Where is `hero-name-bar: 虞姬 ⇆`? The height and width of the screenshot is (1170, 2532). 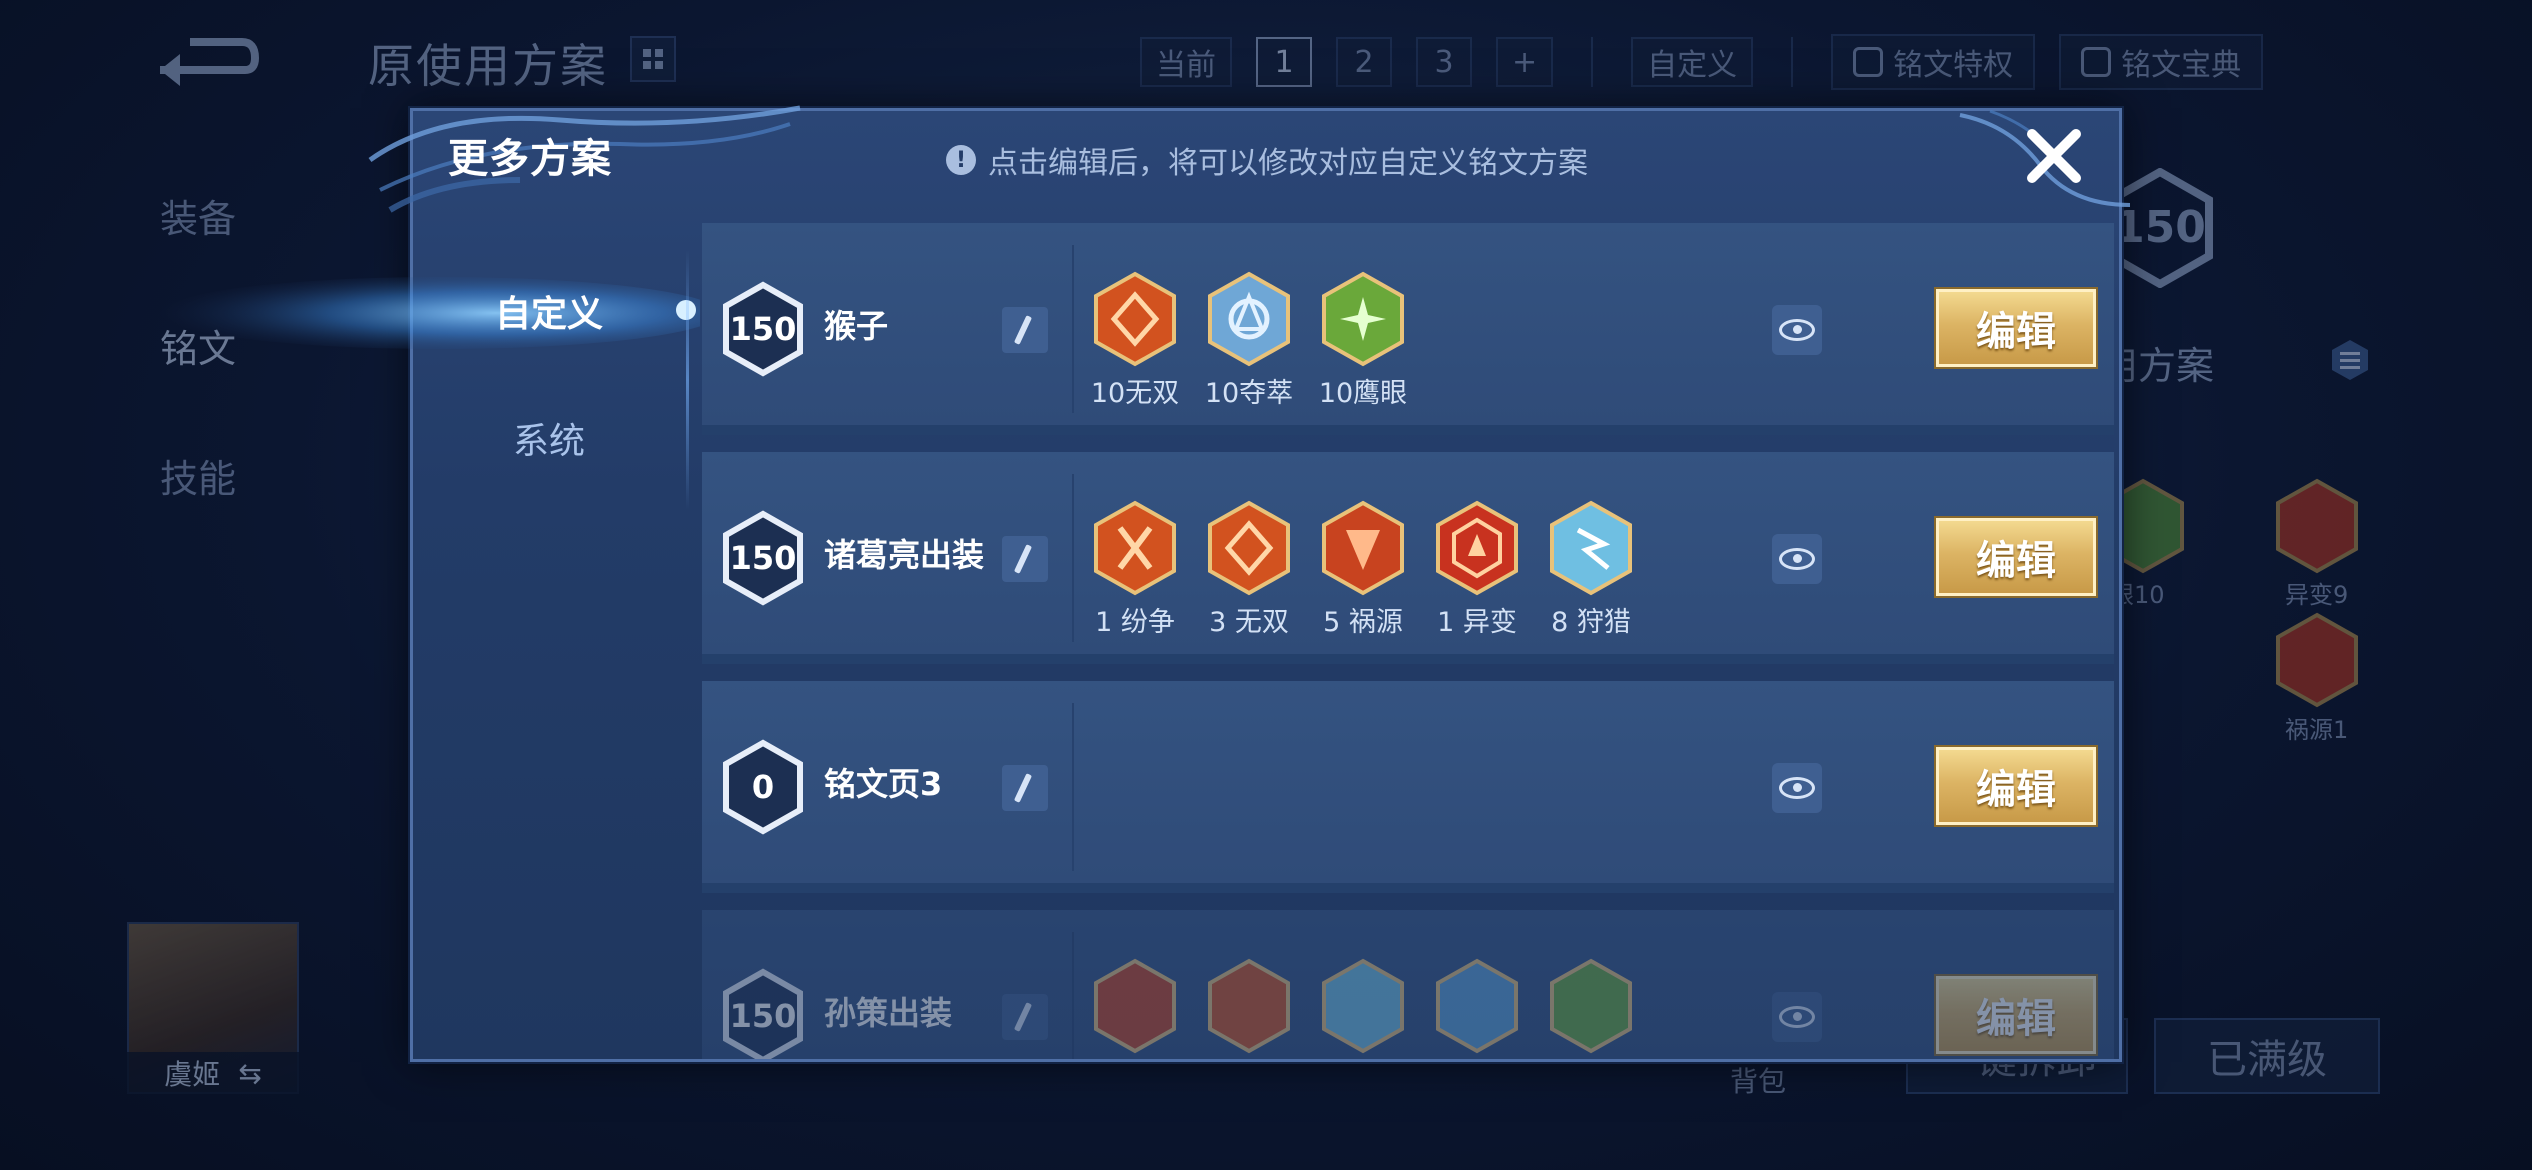 hero-name-bar: 虞姬 ⇆ is located at coordinates (213, 1073).